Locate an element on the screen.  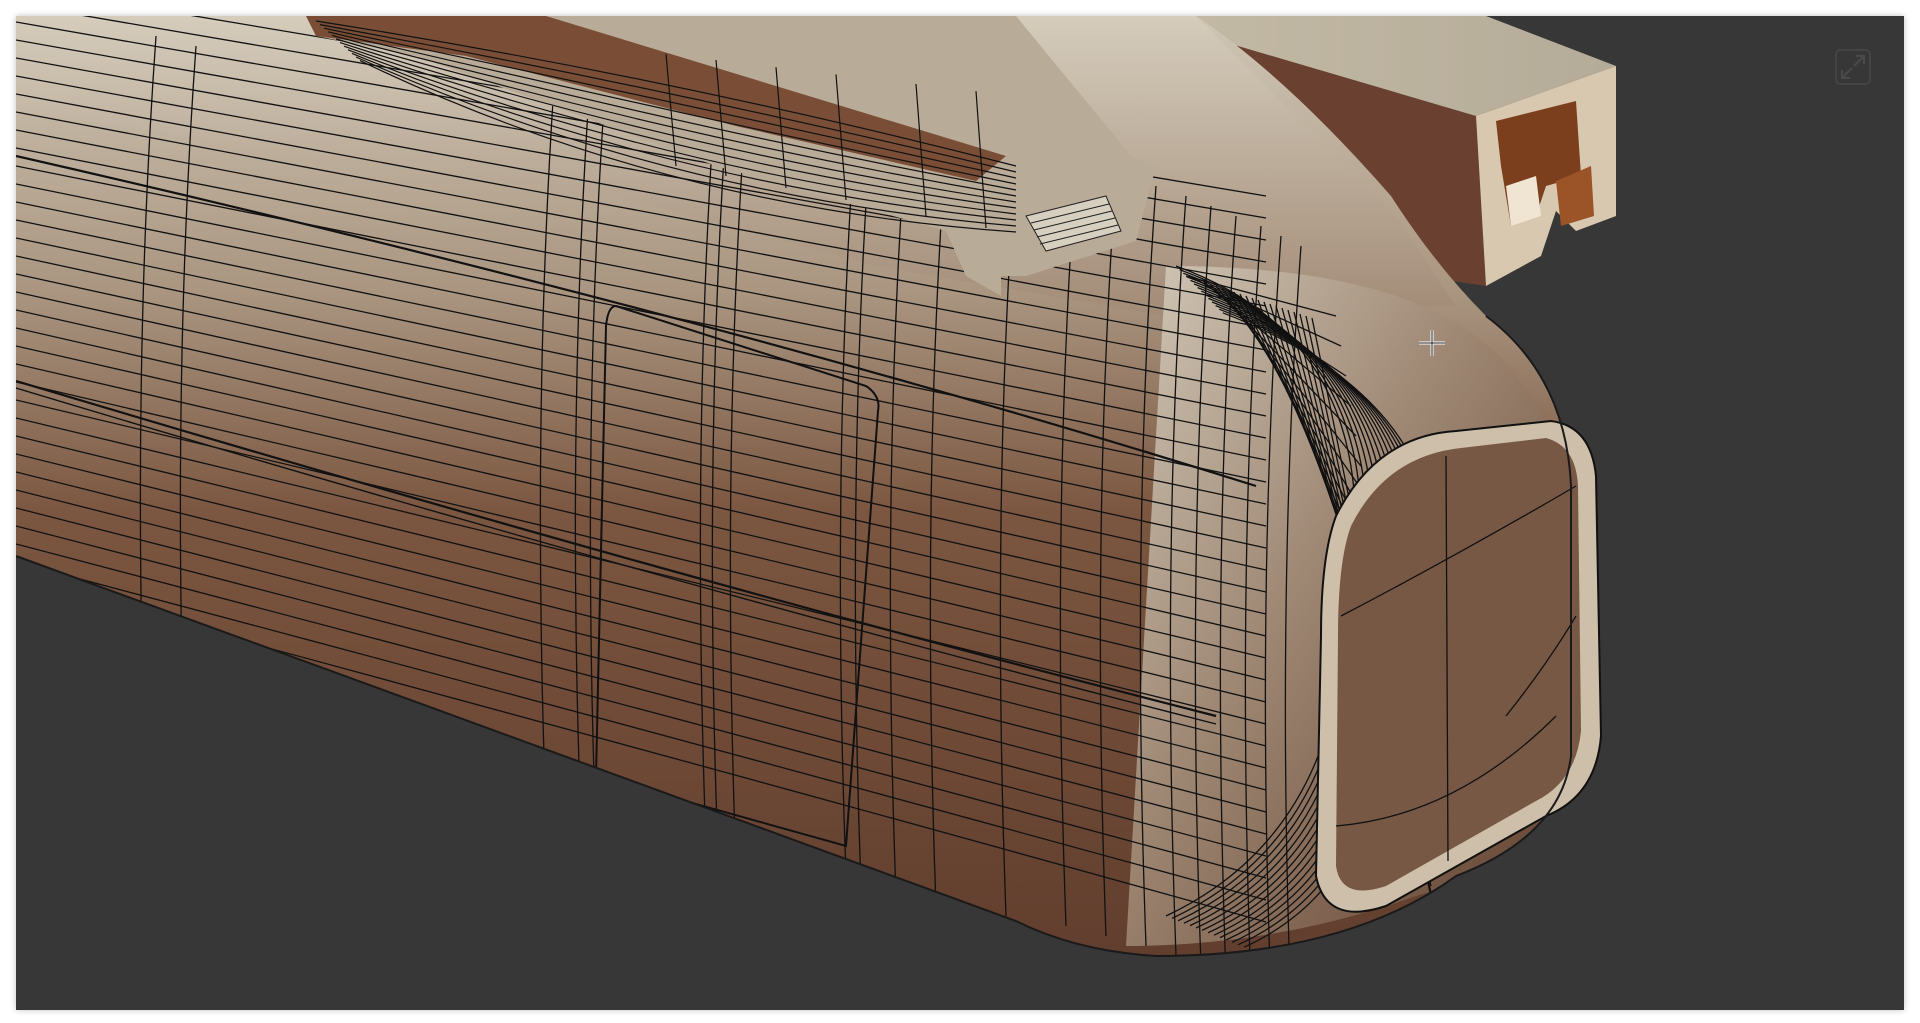
maximize-button is located at coordinates (1853, 67).